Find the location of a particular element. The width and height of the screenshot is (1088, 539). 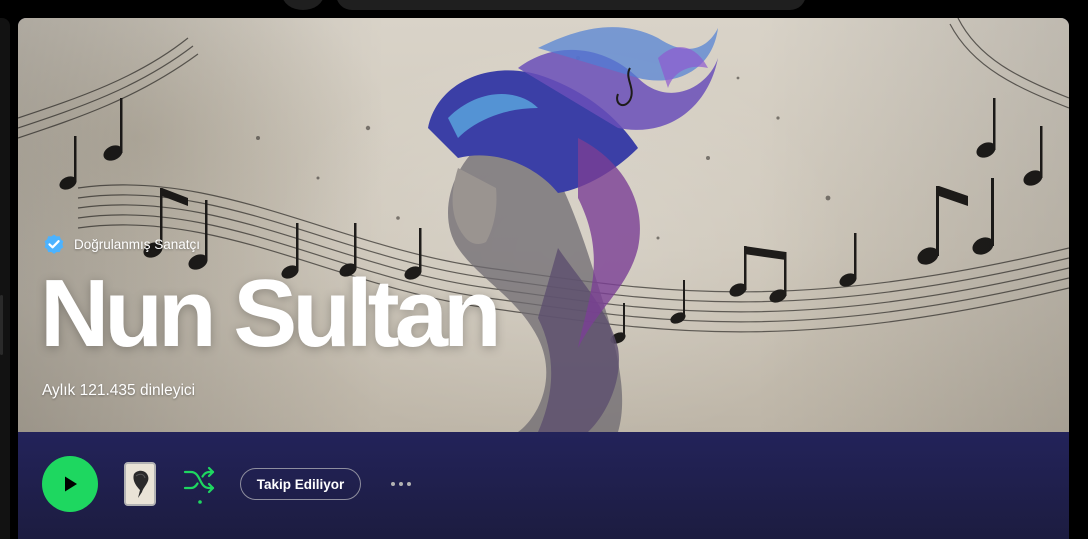

artist-thumbnail-button is located at coordinates (140, 484).